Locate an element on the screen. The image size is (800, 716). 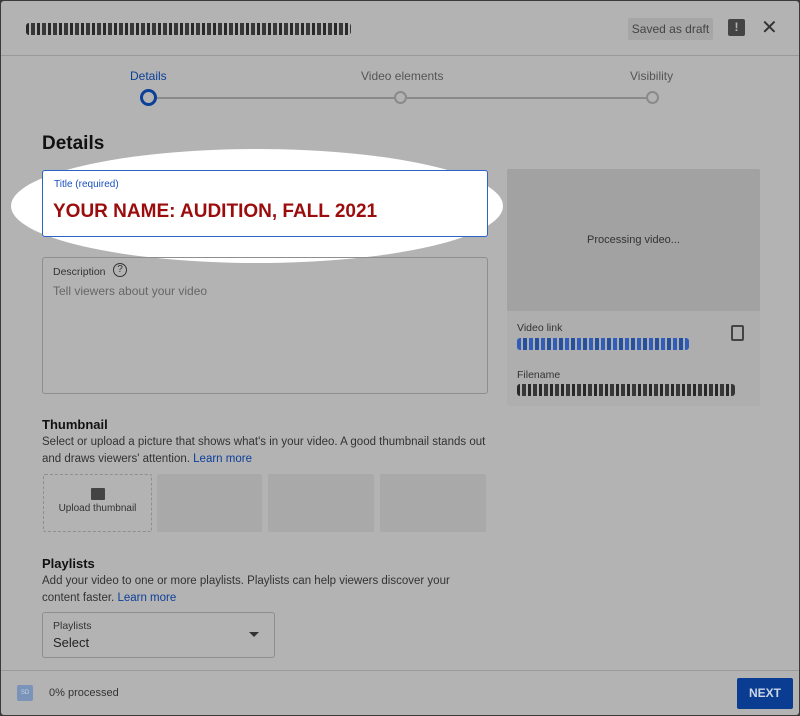
help-icon: ? is located at coordinates (120, 270).